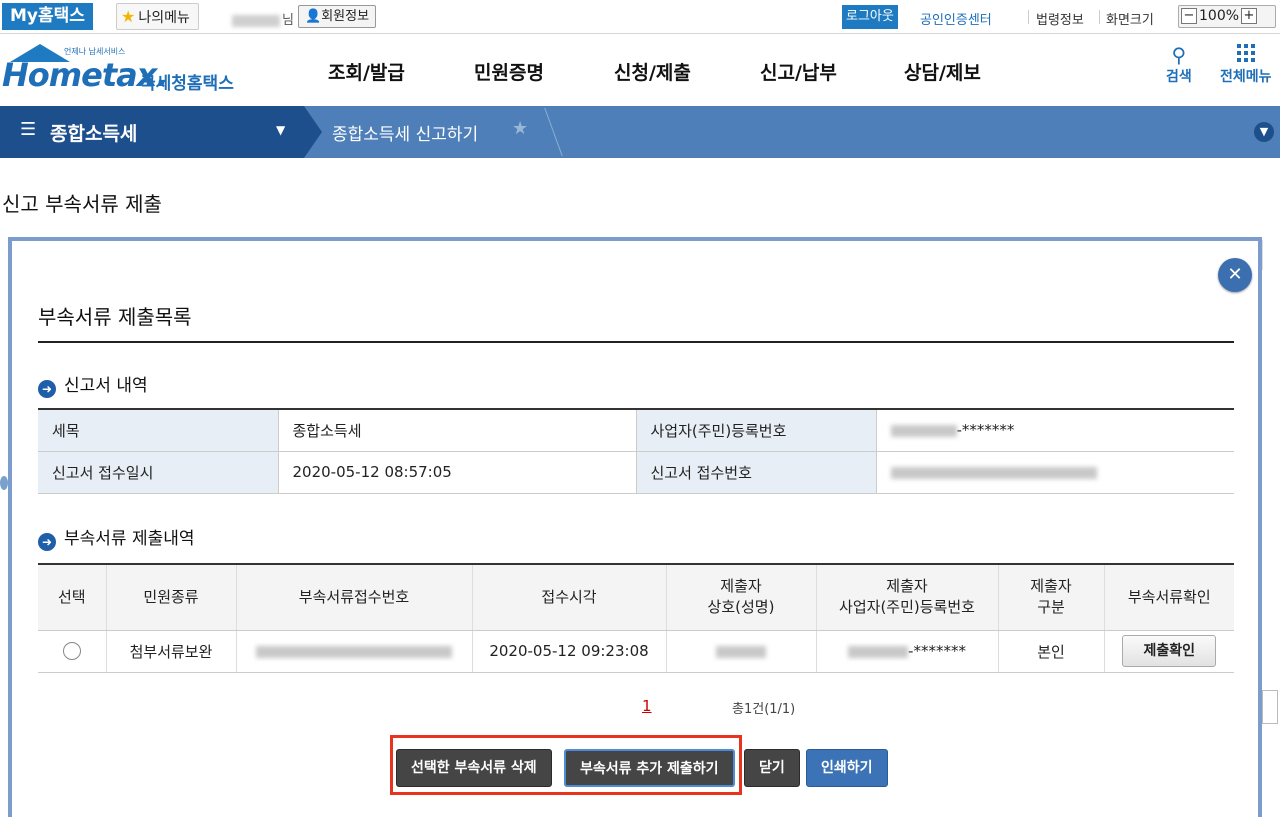 This screenshot has height=817, width=1280. Describe the element at coordinates (847, 768) in the screenshot. I see `print-button: 인쇄하기` at that location.